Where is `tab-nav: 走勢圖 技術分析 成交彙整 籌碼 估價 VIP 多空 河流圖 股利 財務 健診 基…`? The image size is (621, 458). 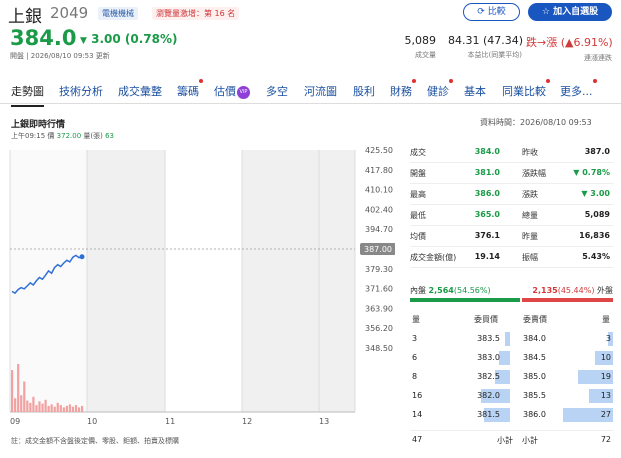 tab-nav: 走勢圖 技術分析 成交彙整 籌碼 估價 VIP 多空 河流圖 股利 財務 健診 基… is located at coordinates (310, 91).